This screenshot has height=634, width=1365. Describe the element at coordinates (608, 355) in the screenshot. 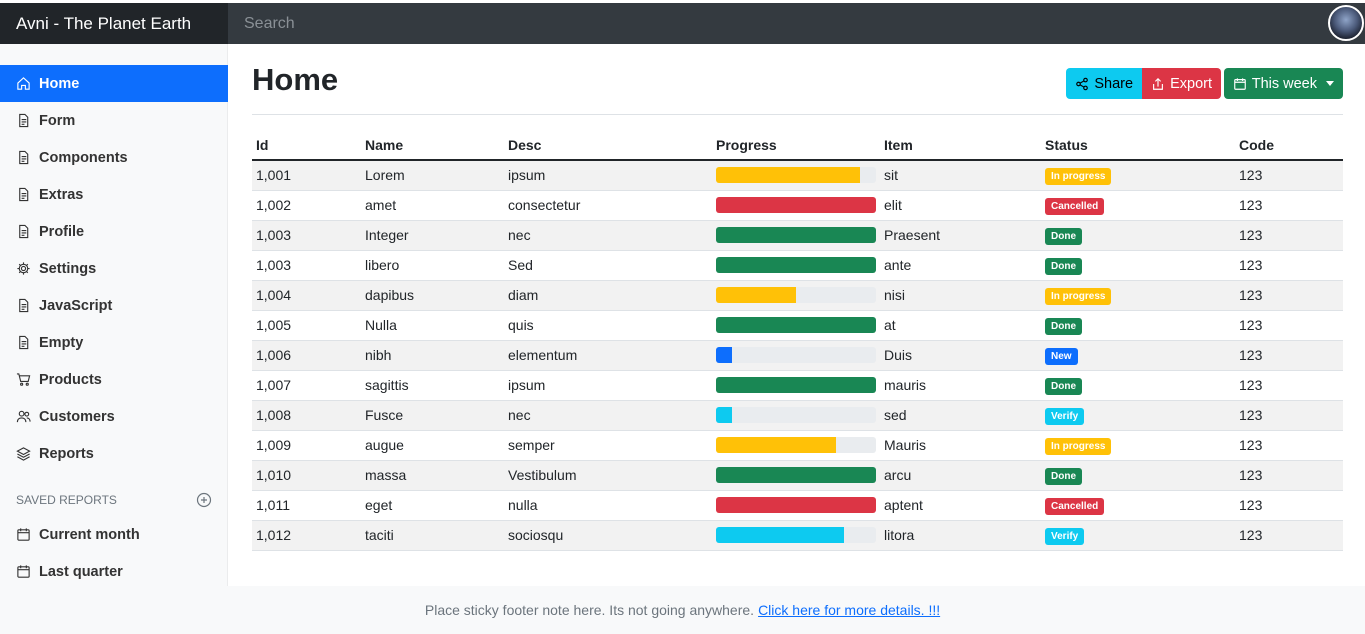

I see `cell-desc: elementum` at that location.